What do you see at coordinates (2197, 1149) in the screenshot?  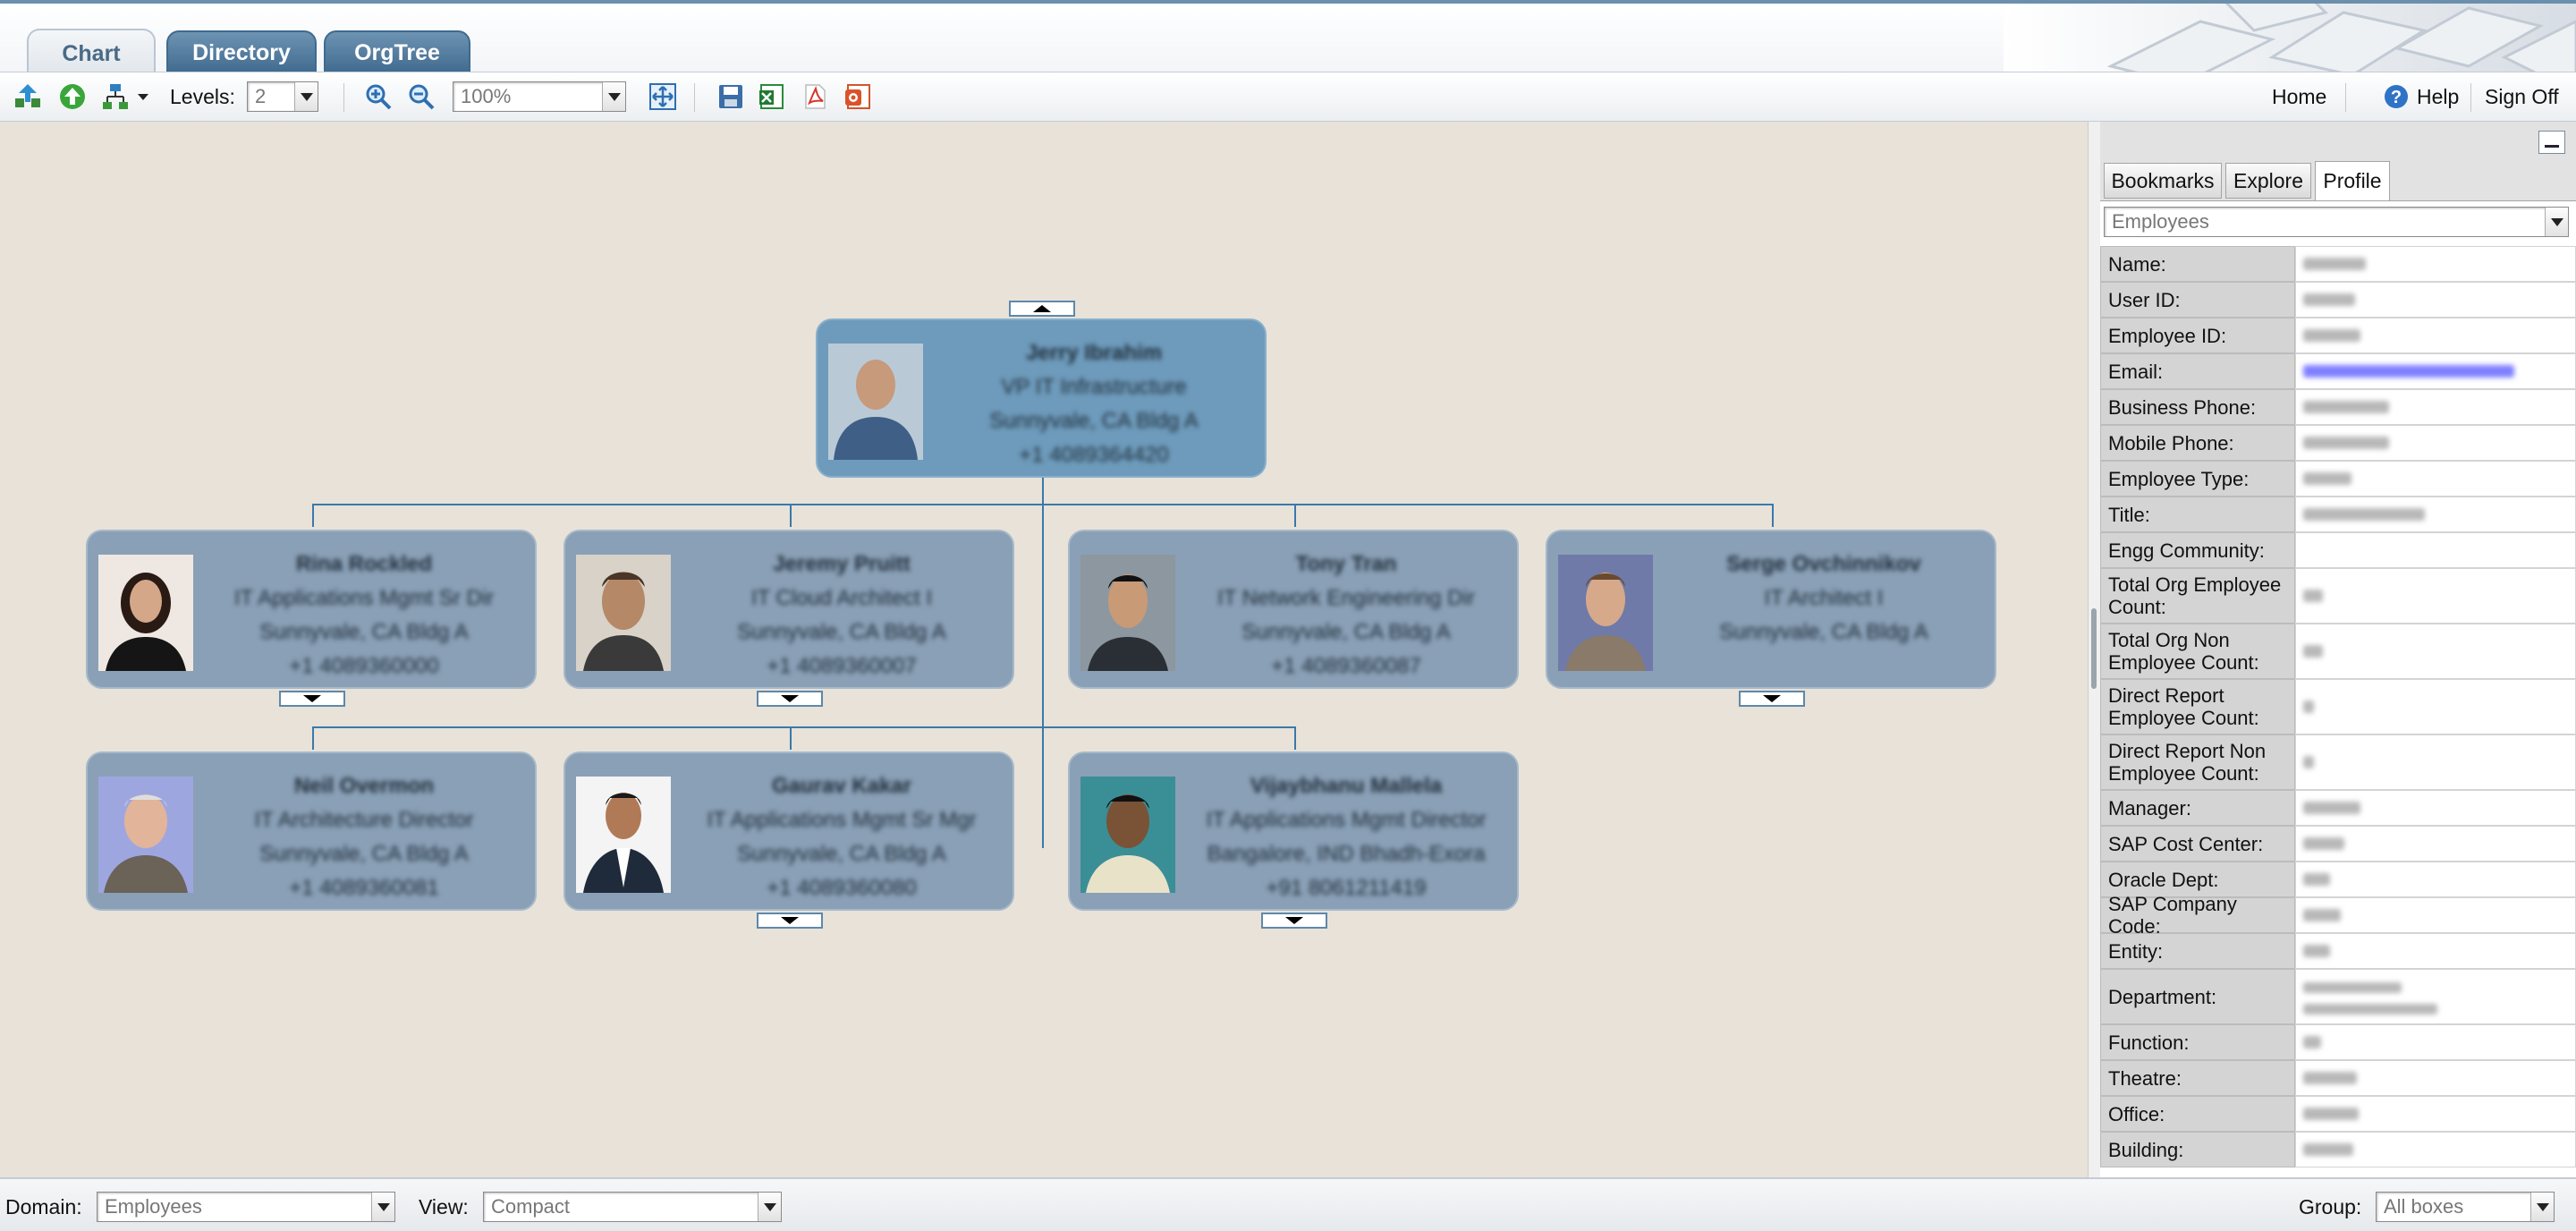 I see `profile-field-label: Building:` at bounding box center [2197, 1149].